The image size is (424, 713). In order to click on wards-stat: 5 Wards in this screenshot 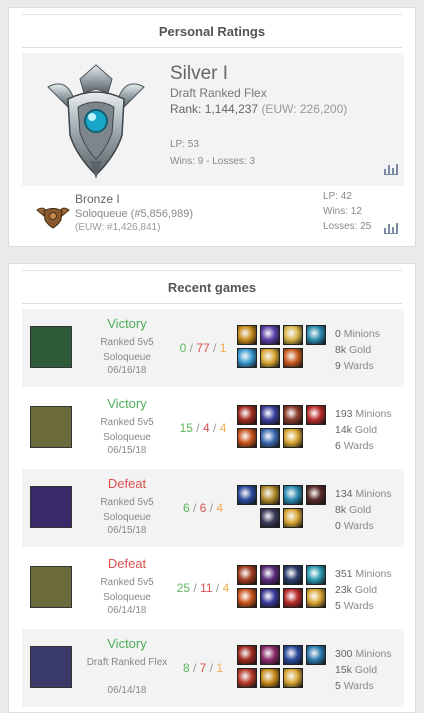, I will do `click(354, 606)`.